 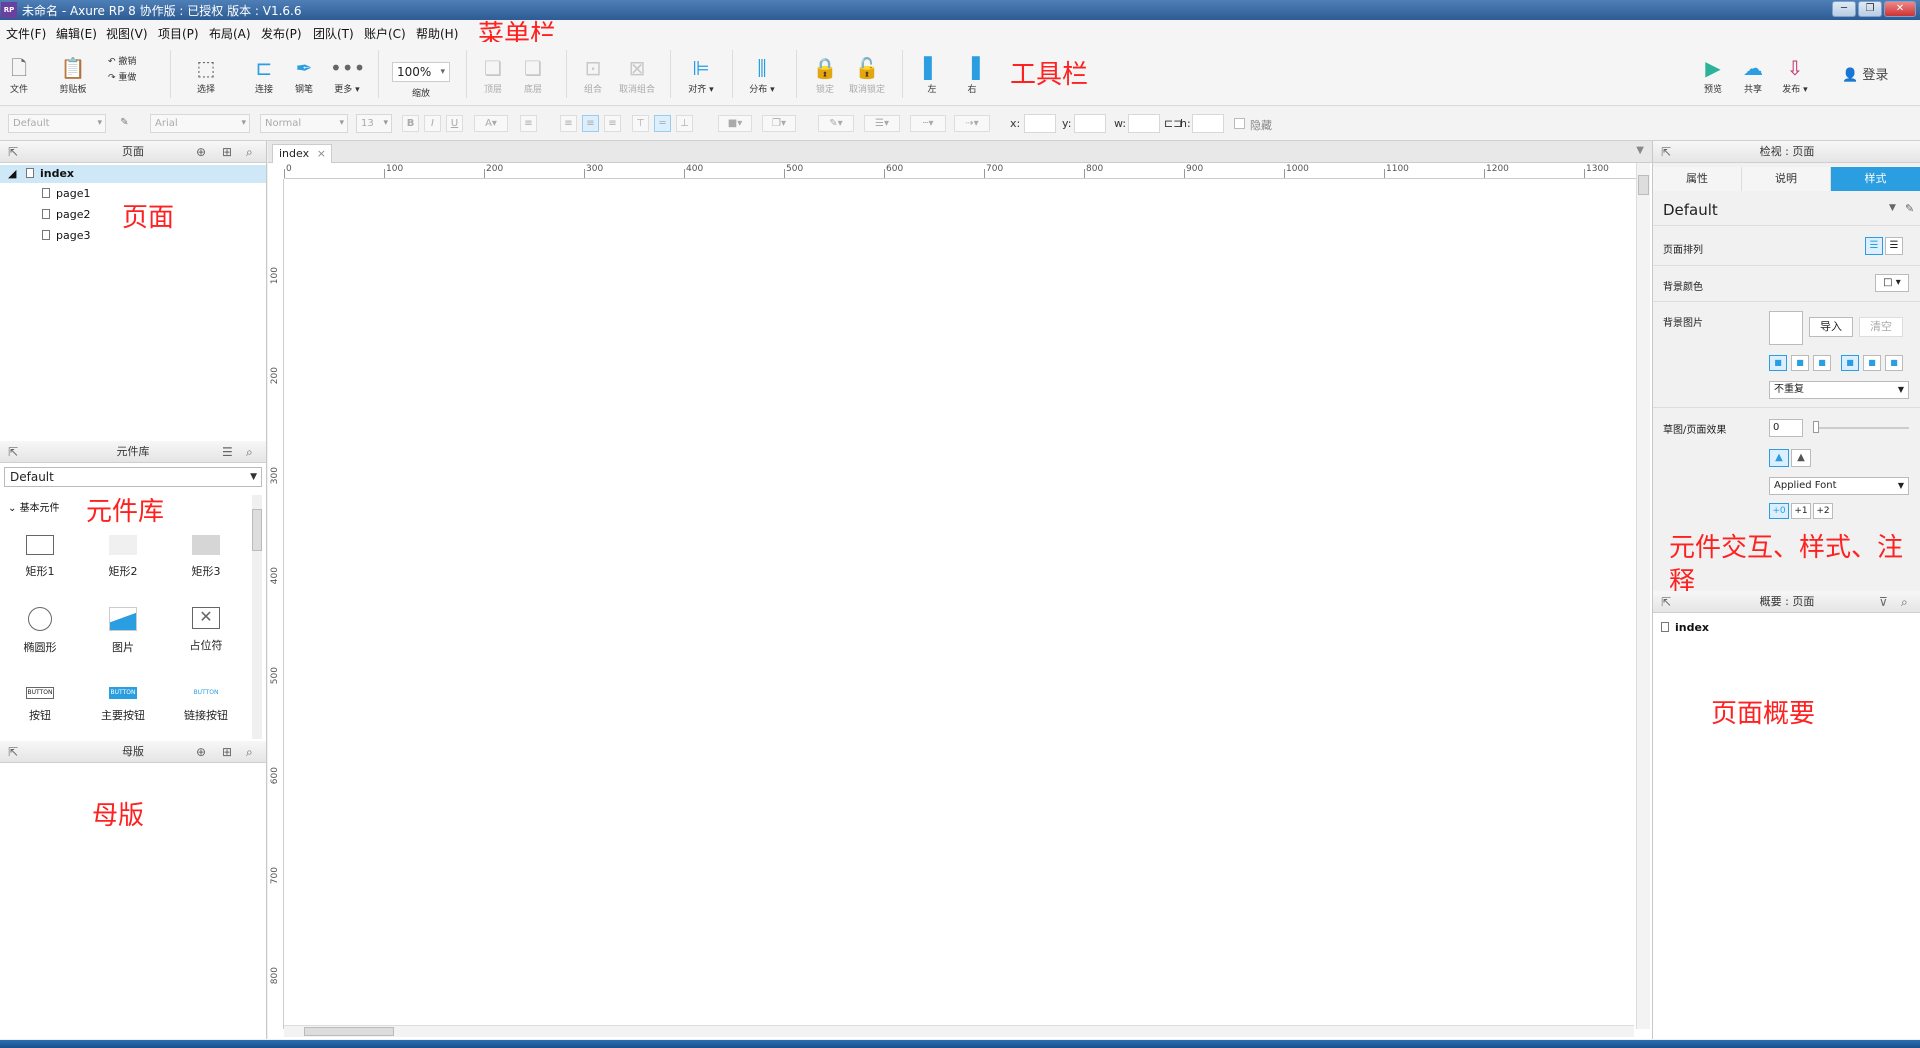 I want to click on bring-to-top-button: ❏ 顶层, so click(x=493, y=75).